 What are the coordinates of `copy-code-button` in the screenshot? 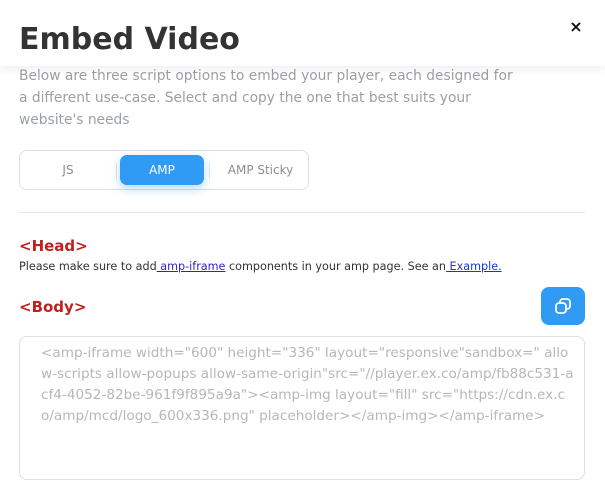 It's located at (563, 306).